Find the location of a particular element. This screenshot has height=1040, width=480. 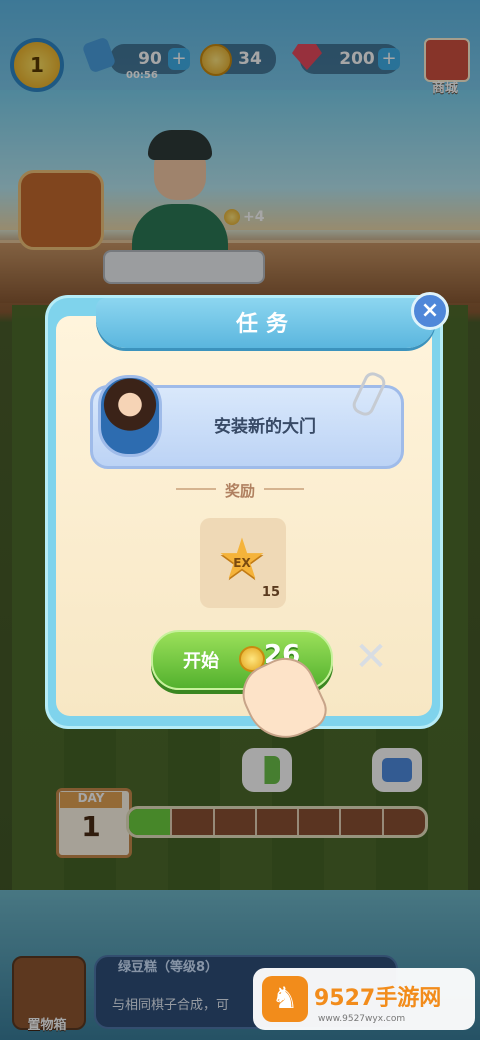

reward-count: 15 is located at coordinates (270, 592).